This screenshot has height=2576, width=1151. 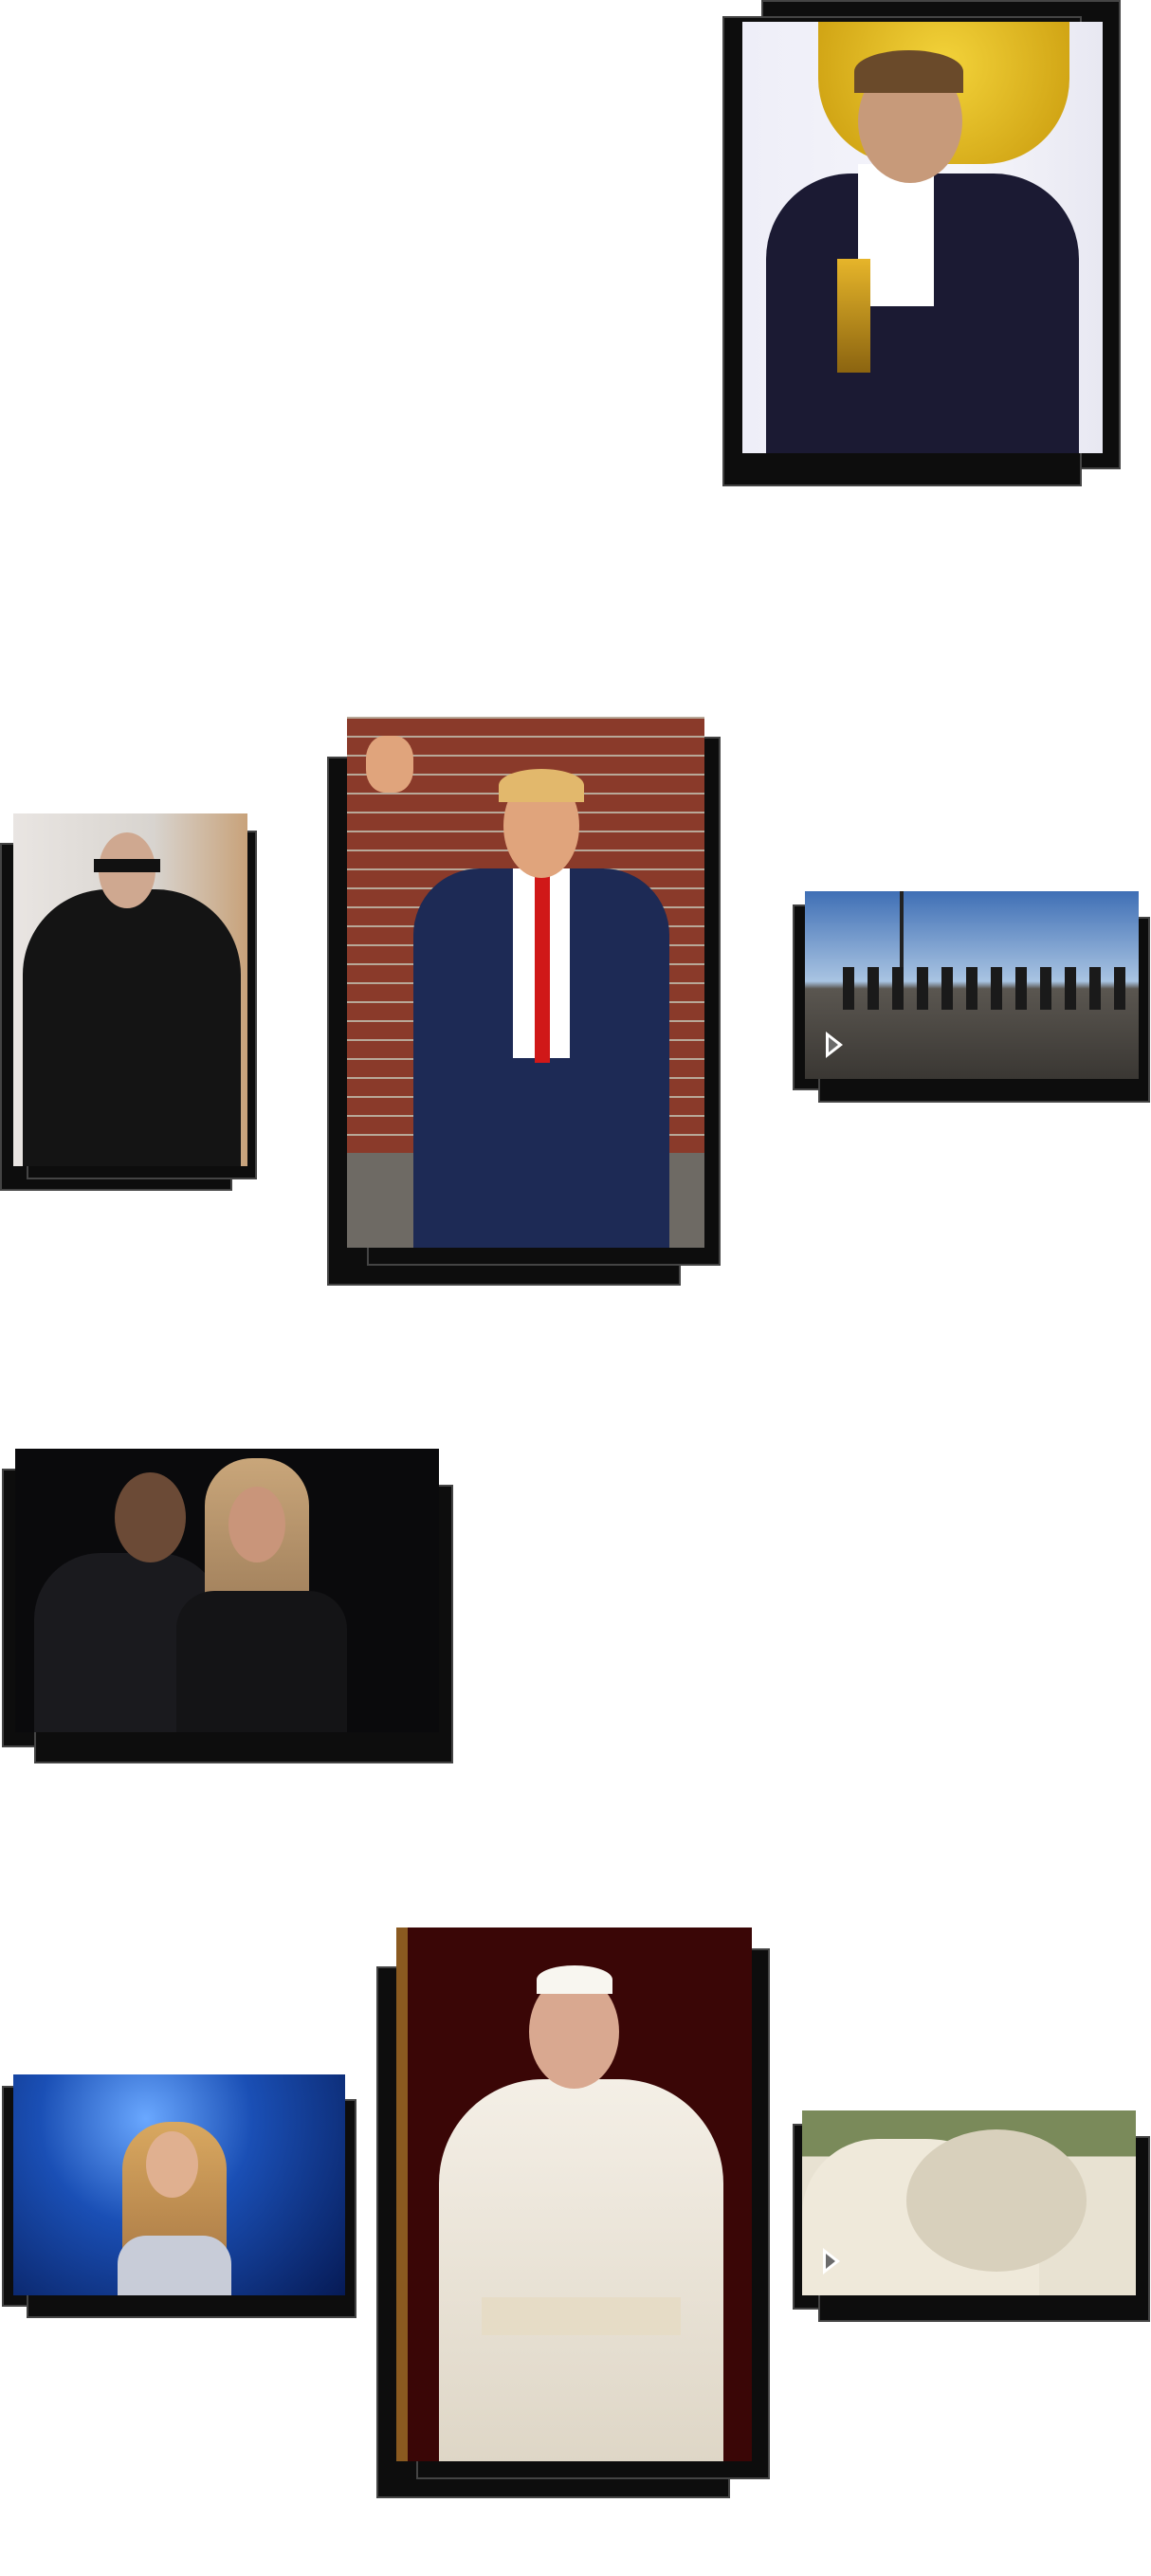 I want to click on photo-man-waving, so click(x=525, y=982).